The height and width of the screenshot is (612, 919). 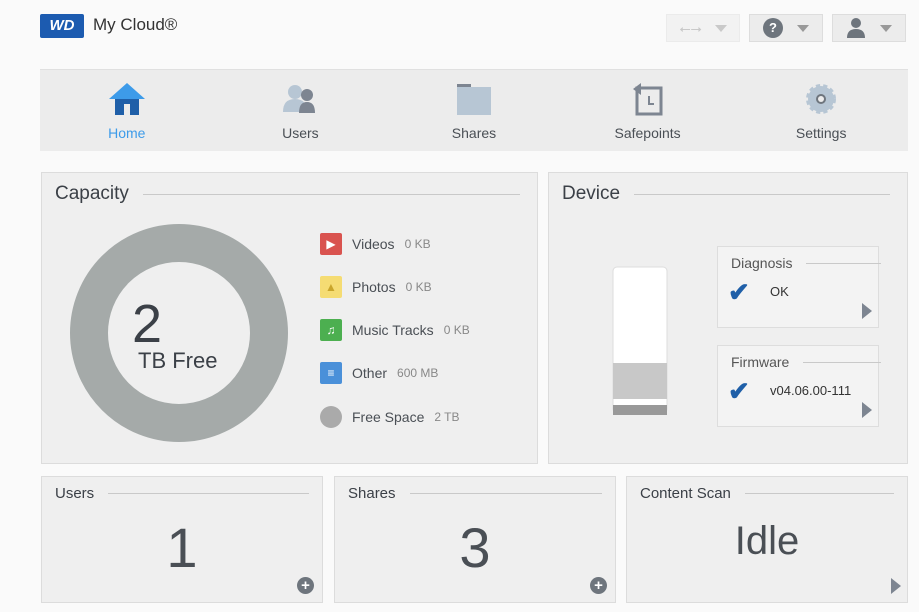 I want to click on legend-other: ≡ Other 600 MB, so click(x=379, y=373).